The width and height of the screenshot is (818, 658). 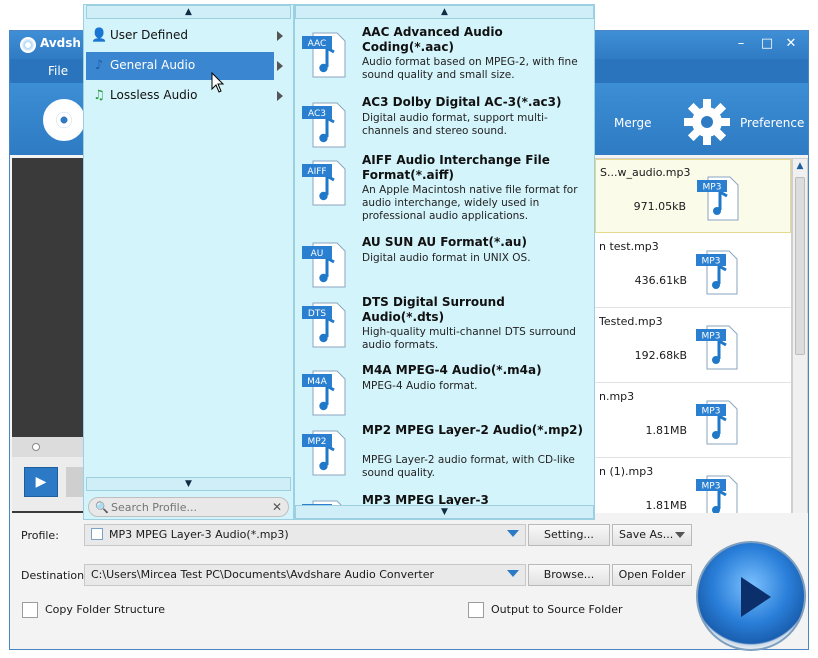 What do you see at coordinates (324, 265) in the screenshot?
I see `audio-file-icon: AU` at bounding box center [324, 265].